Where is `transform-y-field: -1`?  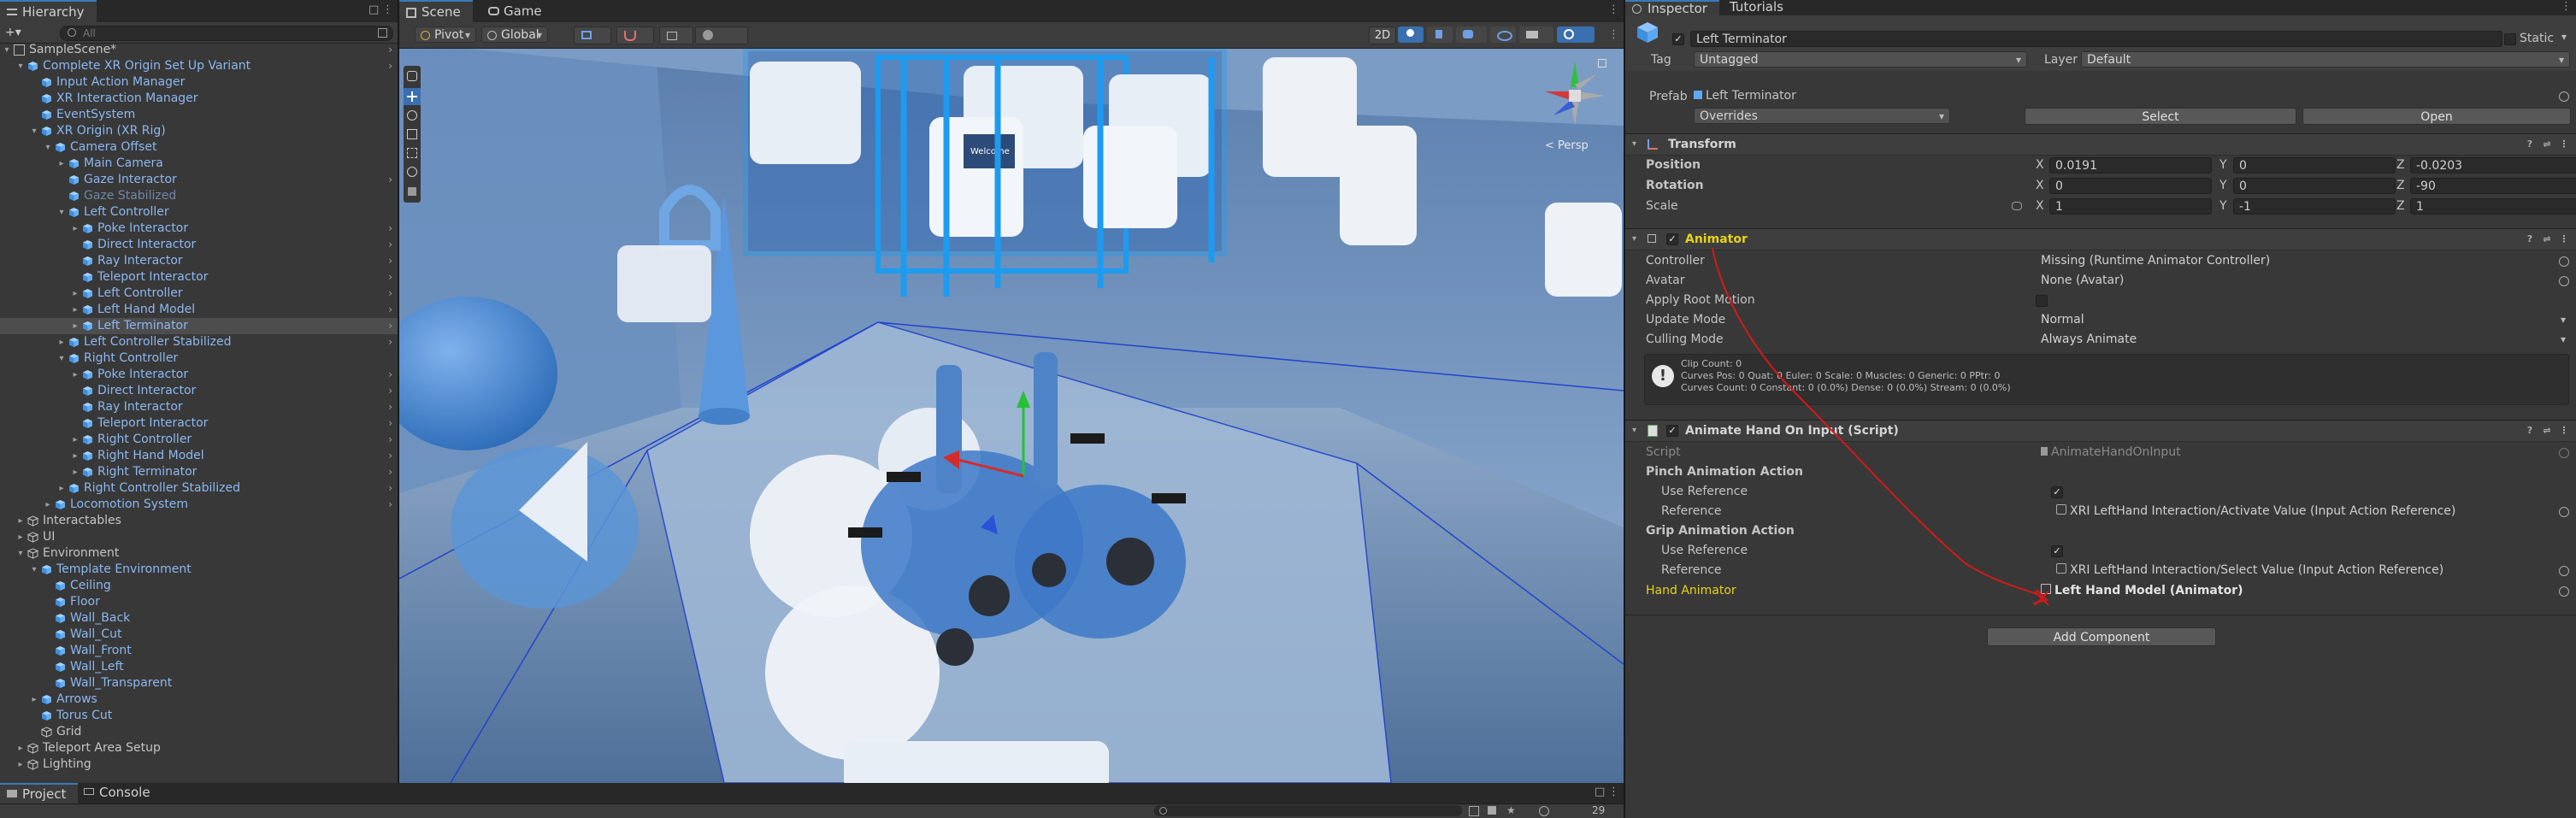
transform-y-field: -1 is located at coordinates (2314, 206).